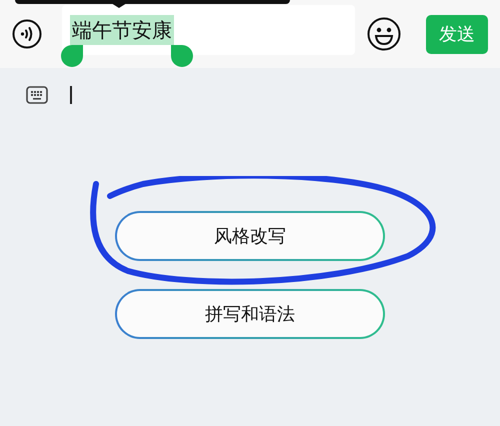 This screenshot has height=426, width=500. I want to click on tool-button: 拼写和语法, so click(250, 314).